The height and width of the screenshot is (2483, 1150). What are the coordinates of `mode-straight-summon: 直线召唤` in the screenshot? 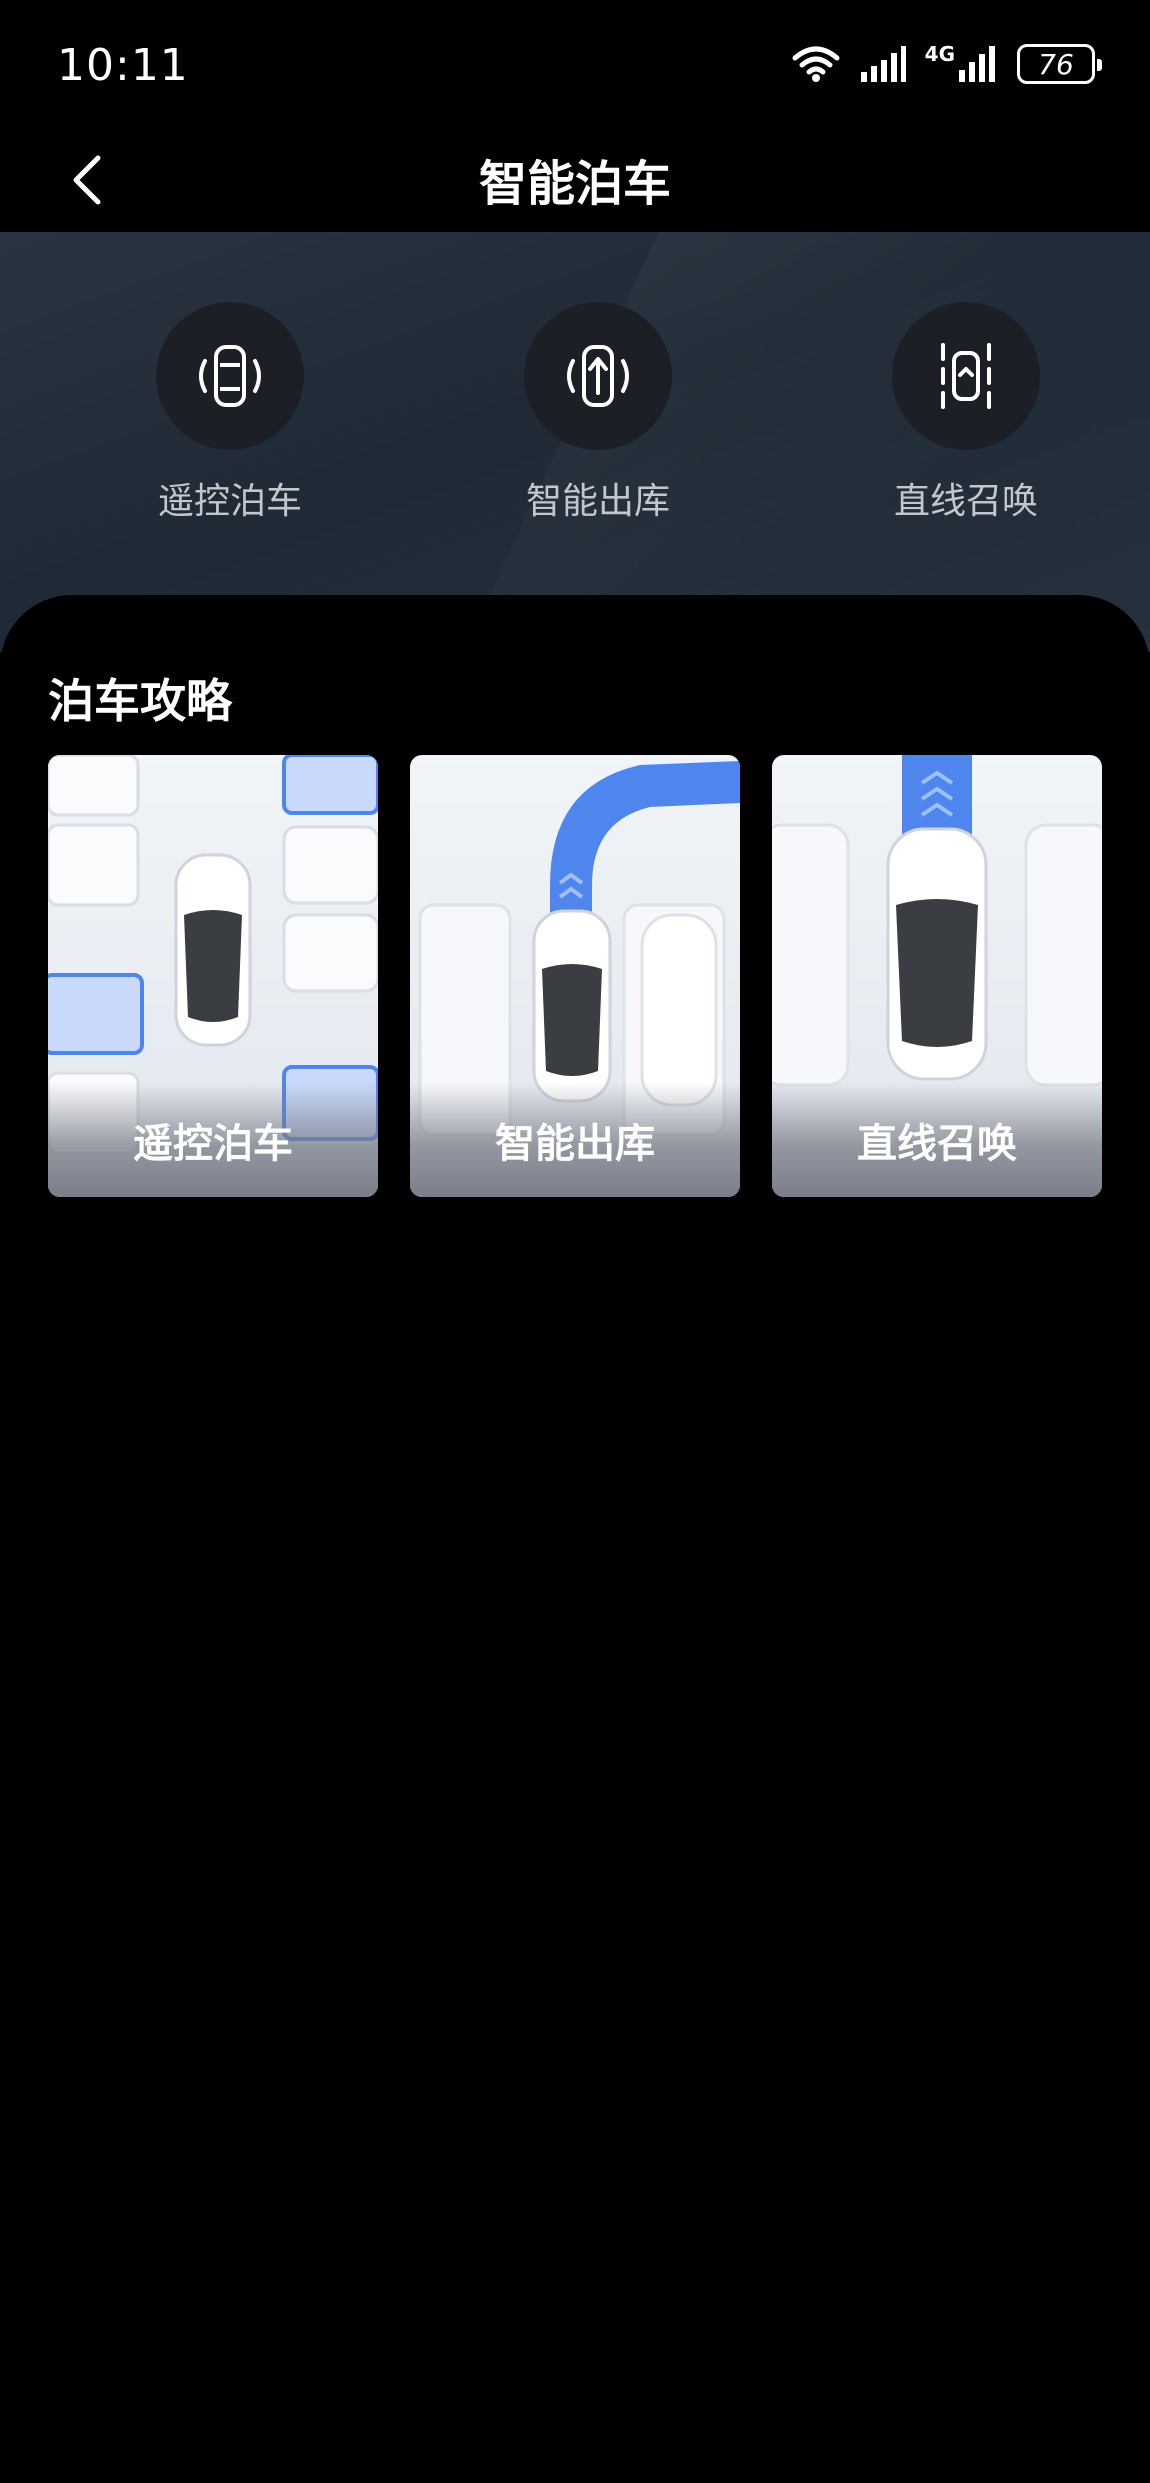 It's located at (966, 413).